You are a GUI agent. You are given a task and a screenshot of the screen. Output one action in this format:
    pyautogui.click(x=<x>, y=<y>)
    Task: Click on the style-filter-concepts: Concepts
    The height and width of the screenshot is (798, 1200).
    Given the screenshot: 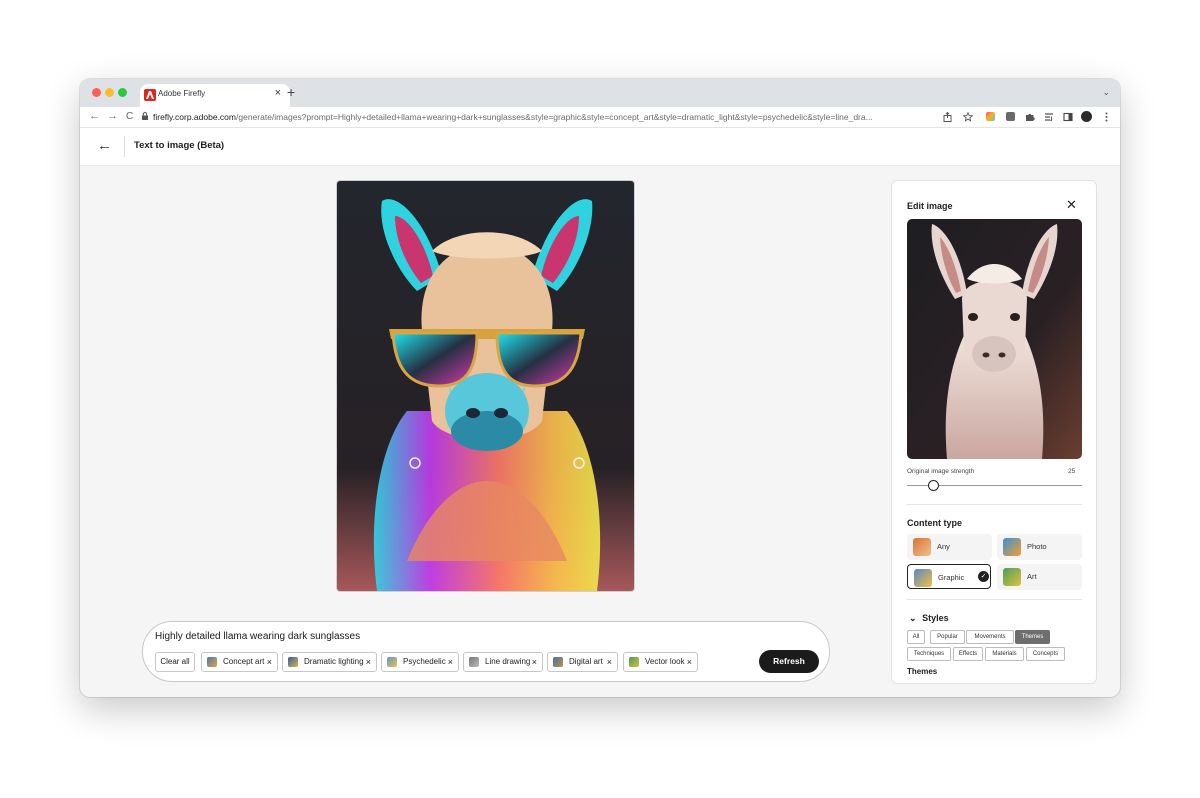 What is the action you would take?
    pyautogui.click(x=1045, y=654)
    